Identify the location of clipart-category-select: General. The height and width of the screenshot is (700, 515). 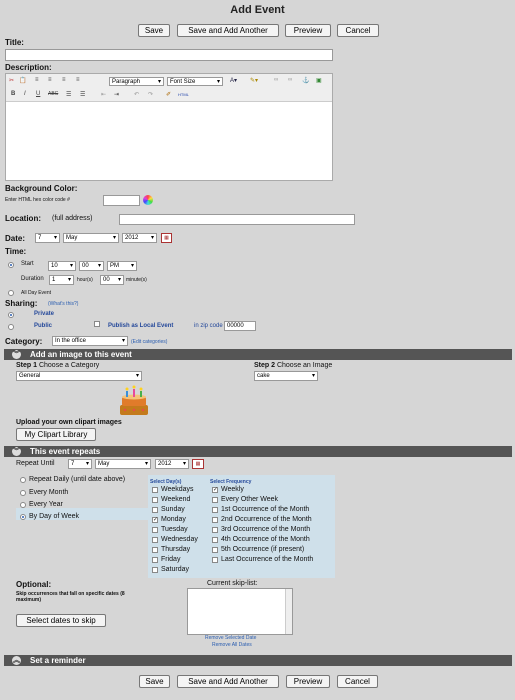
(79, 376).